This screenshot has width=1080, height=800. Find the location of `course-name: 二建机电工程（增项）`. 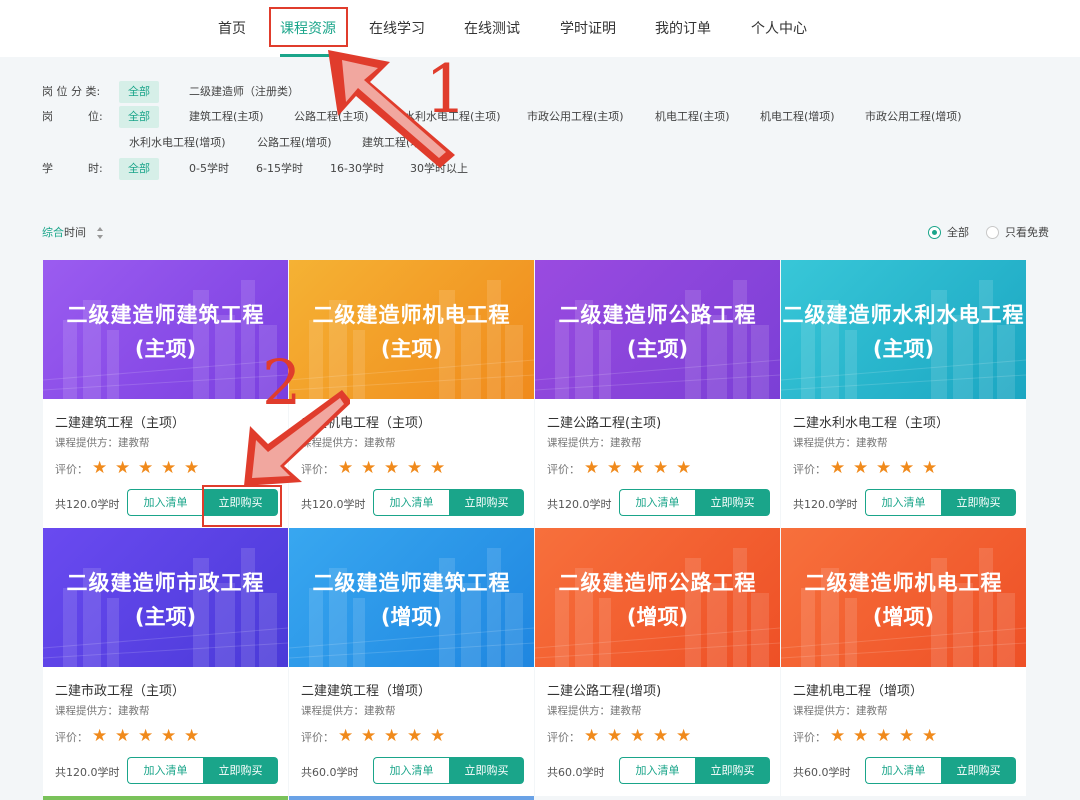

course-name: 二建机电工程（增项） is located at coordinates (858, 689).